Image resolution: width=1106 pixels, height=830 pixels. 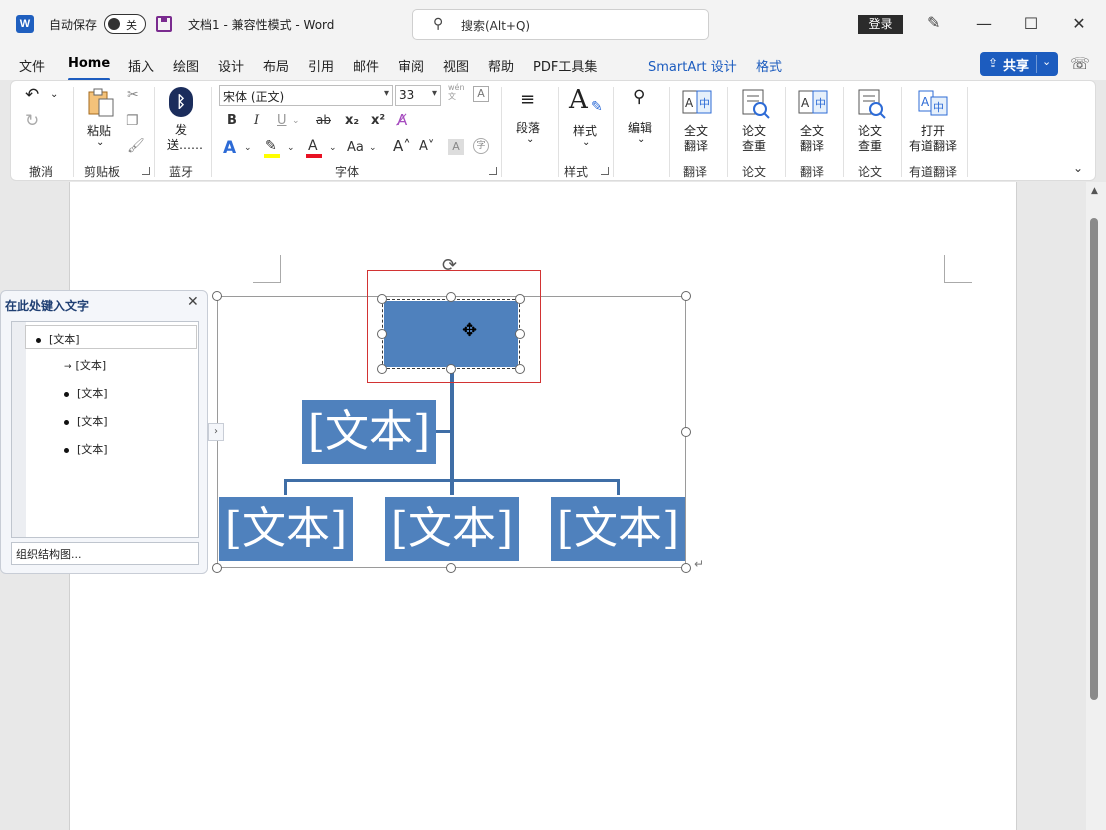 I want to click on tab-format: 格式, so click(x=769, y=65).